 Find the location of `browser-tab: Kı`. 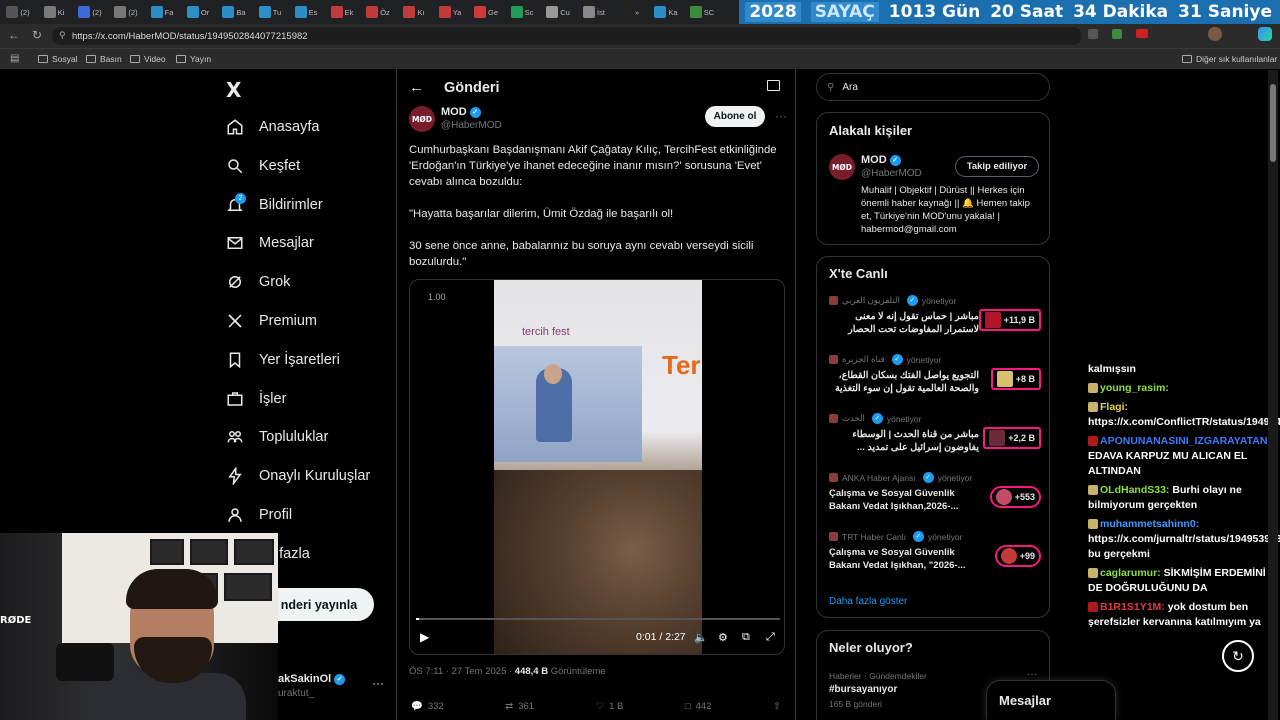

browser-tab: Kı is located at coordinates (414, 12).